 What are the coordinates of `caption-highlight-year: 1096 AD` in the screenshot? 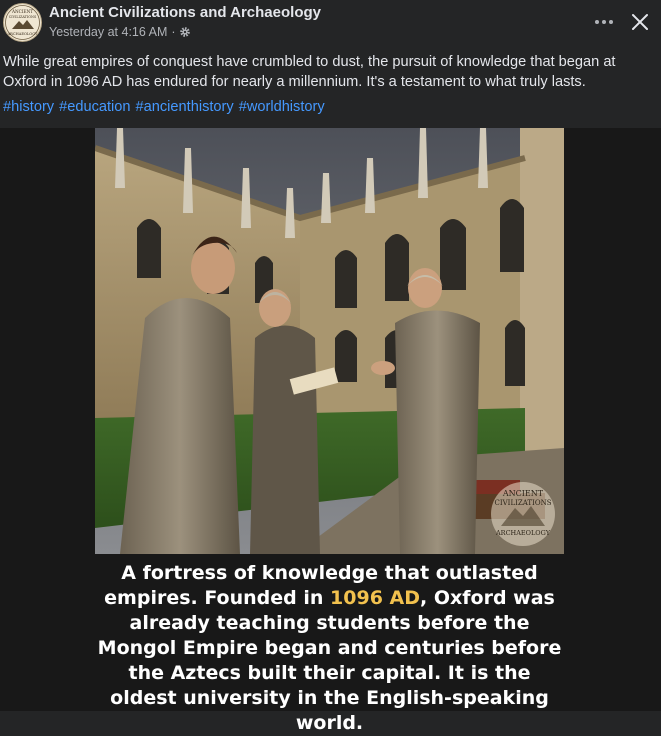 It's located at (375, 598).